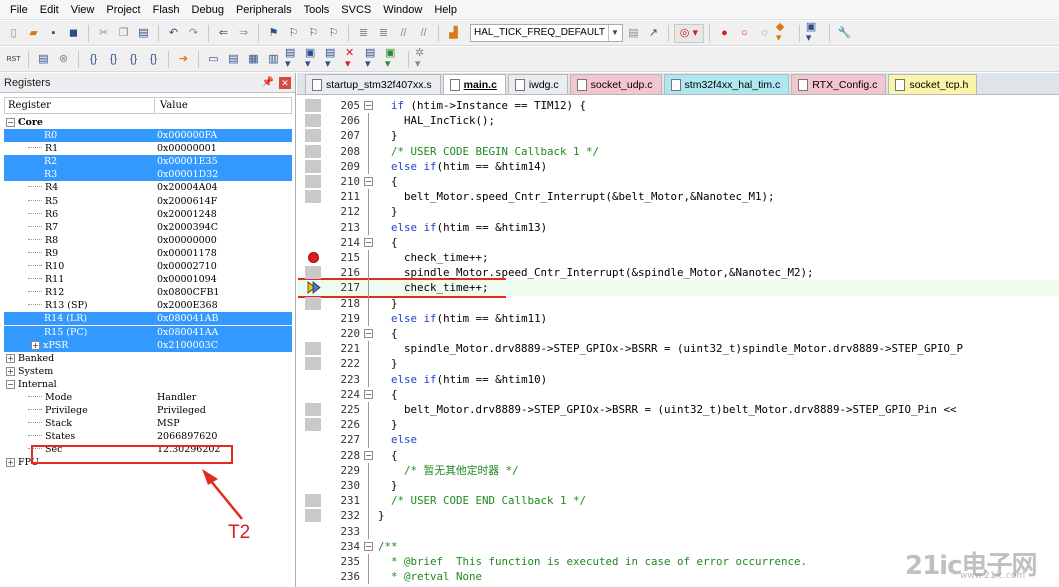 The height and width of the screenshot is (587, 1059). I want to click on code-line: 209 else if(htim == &htim14), so click(678, 166).